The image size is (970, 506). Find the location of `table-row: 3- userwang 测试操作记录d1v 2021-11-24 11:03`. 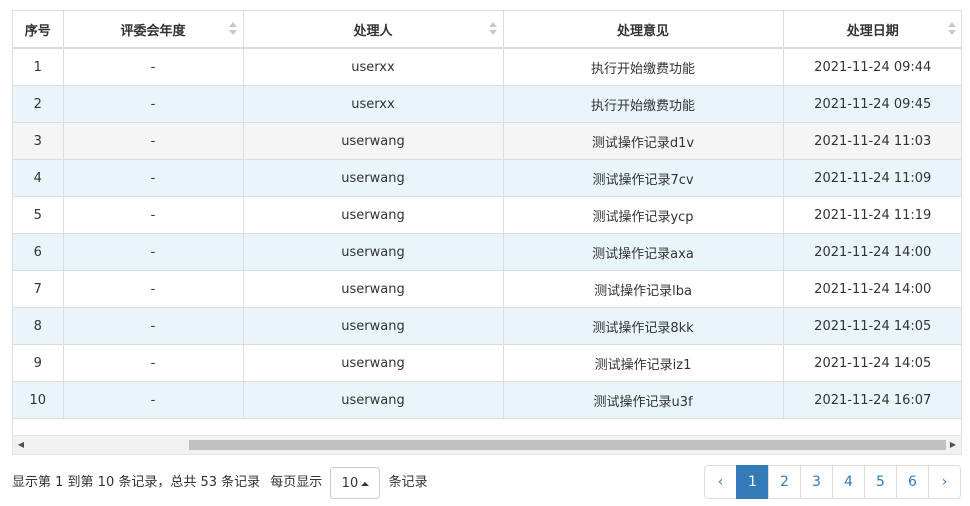

table-row: 3- userwang 测试操作记录d1v 2021-11-24 11:03 is located at coordinates (487, 141).